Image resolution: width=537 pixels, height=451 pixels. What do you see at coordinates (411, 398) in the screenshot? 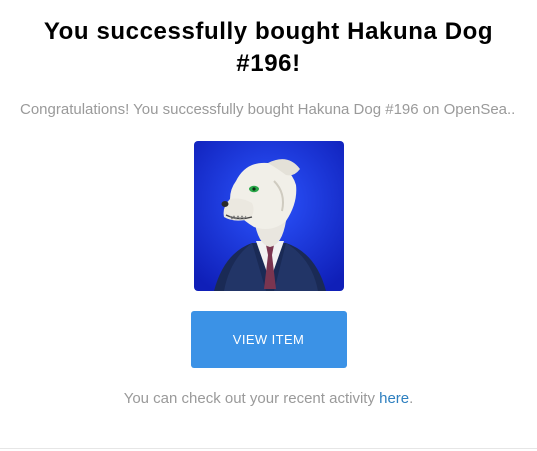
I see `recent-activity-suffix: .` at bounding box center [411, 398].